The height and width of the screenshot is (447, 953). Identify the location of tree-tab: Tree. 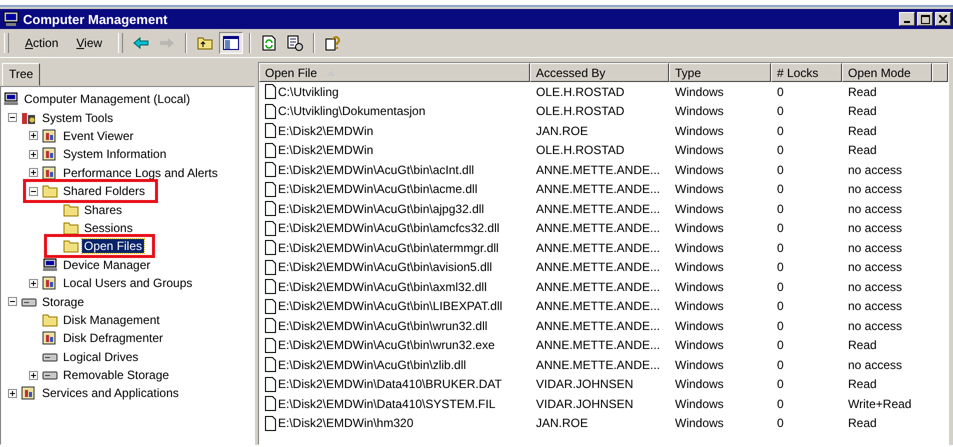
(21, 74).